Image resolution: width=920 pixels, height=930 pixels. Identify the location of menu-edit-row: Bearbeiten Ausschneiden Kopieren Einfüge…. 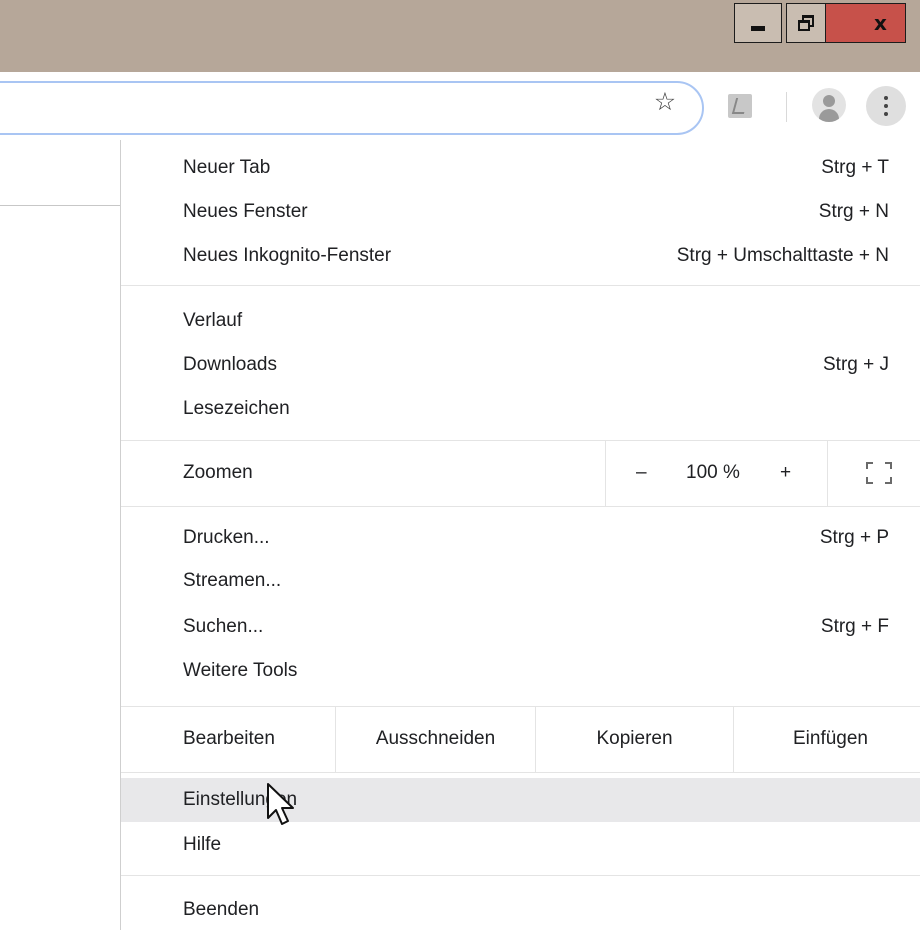
(520, 739).